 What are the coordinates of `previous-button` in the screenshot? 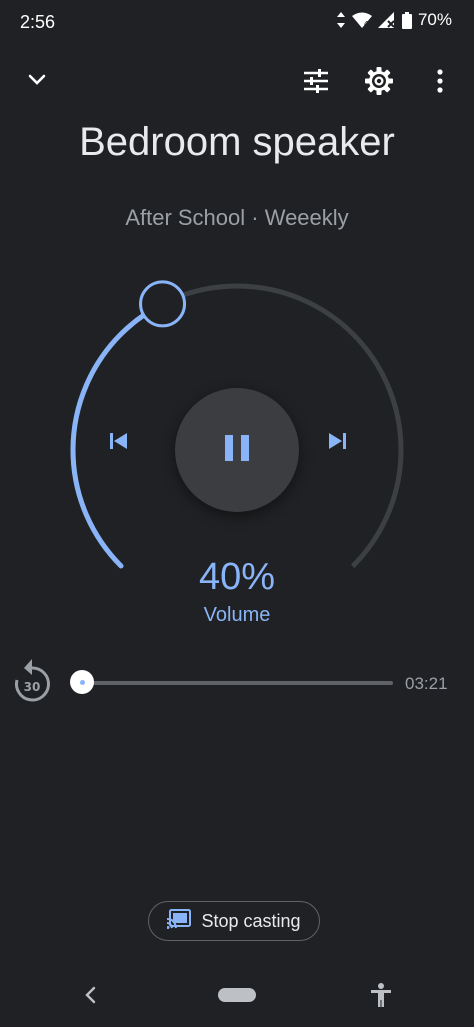 It's located at (119, 443).